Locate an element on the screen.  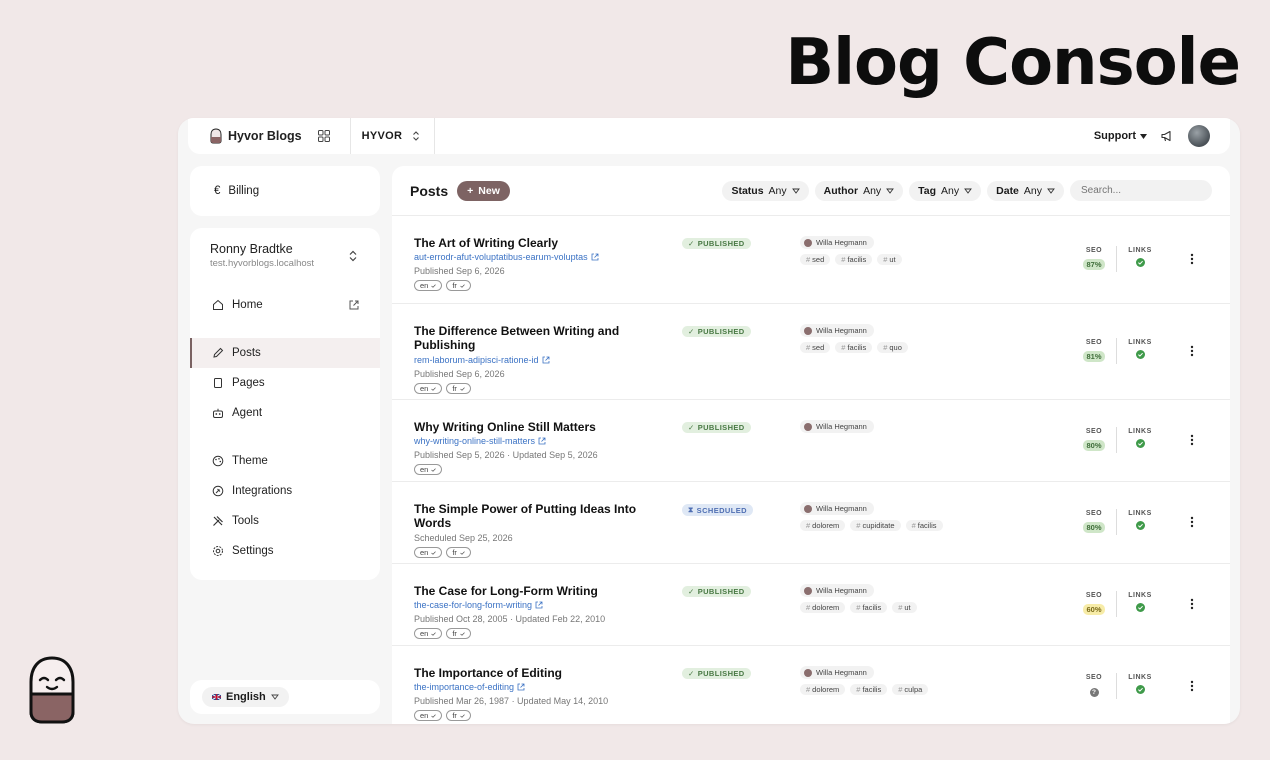
sidebar-item-theme: Theme is located at coordinates (285, 461).